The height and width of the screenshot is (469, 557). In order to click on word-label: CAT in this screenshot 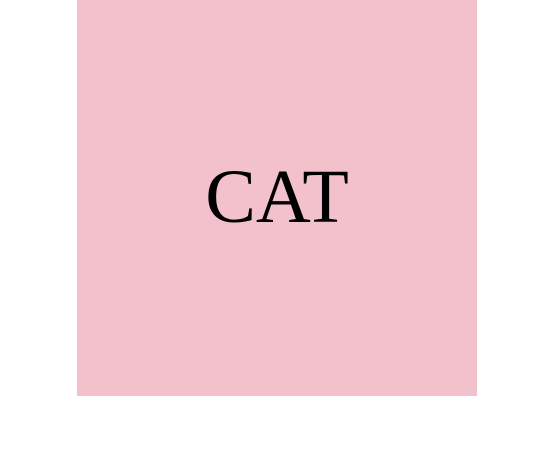, I will do `click(277, 197)`.